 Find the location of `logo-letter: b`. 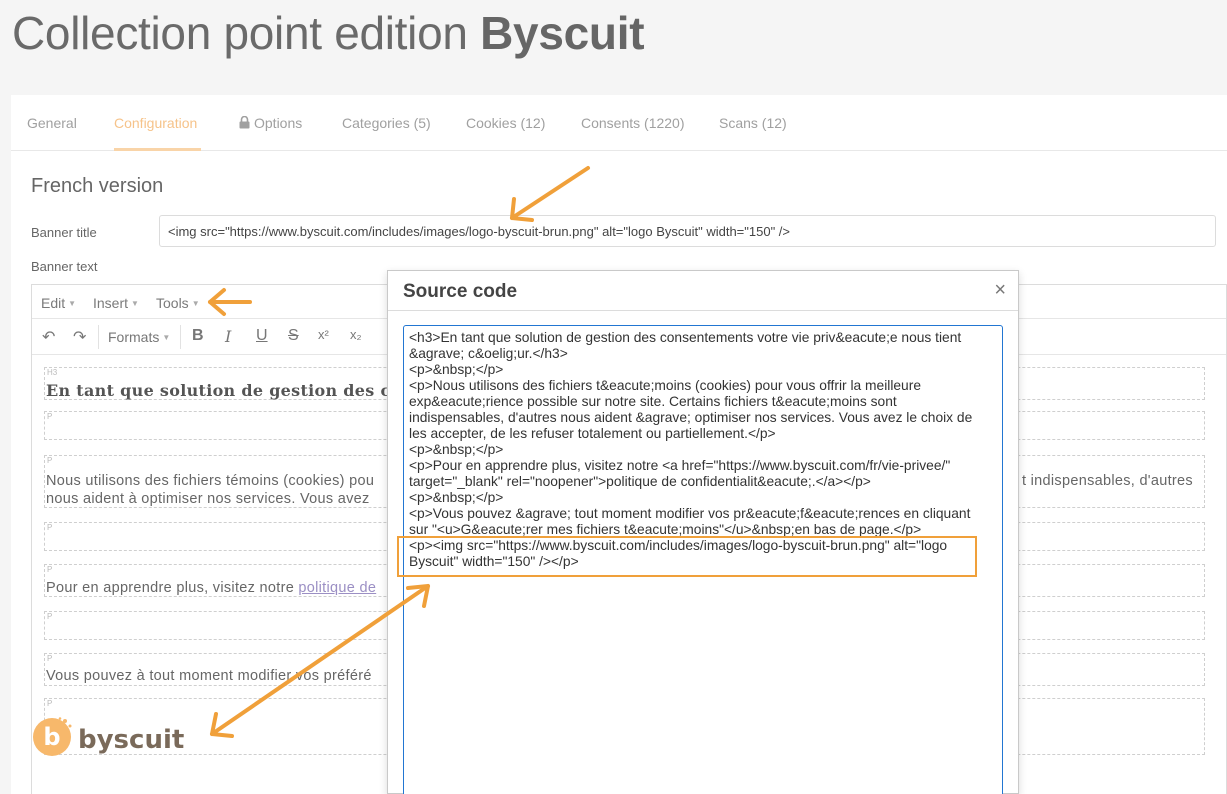

logo-letter: b is located at coordinates (51, 737).